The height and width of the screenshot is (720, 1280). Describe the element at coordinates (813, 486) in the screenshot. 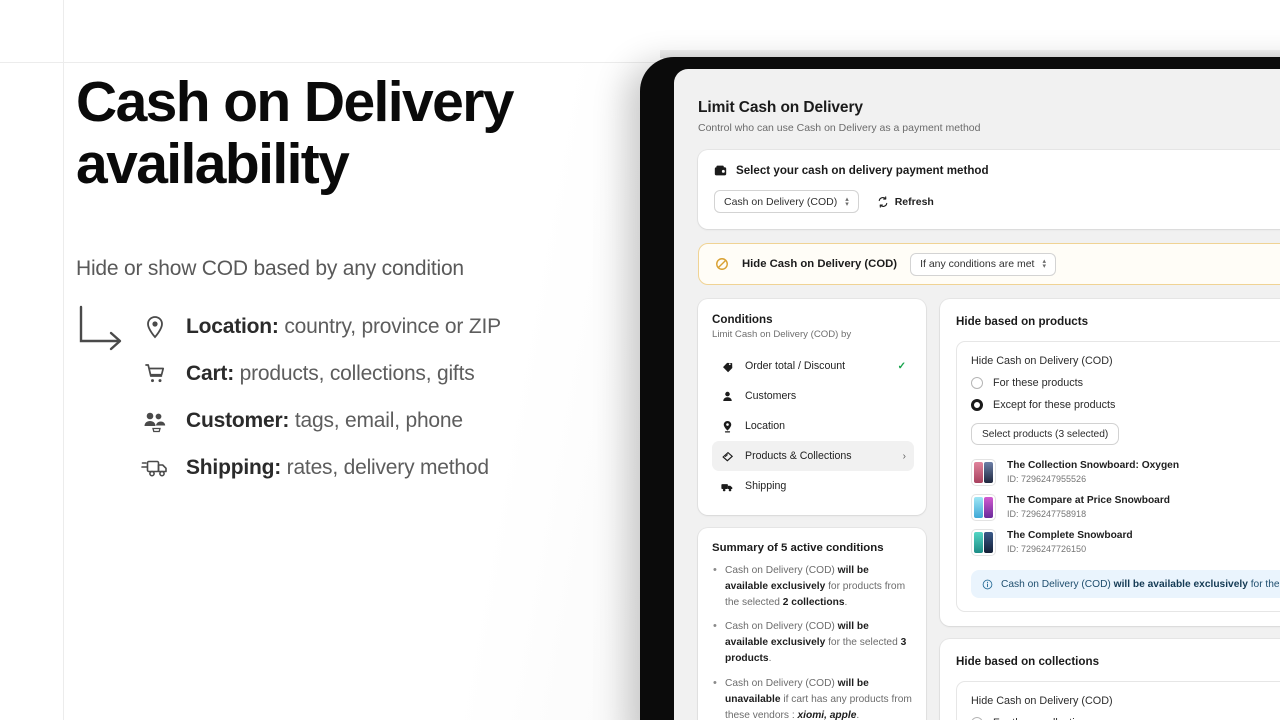

I see `condition-item-shipping: Shipping` at that location.